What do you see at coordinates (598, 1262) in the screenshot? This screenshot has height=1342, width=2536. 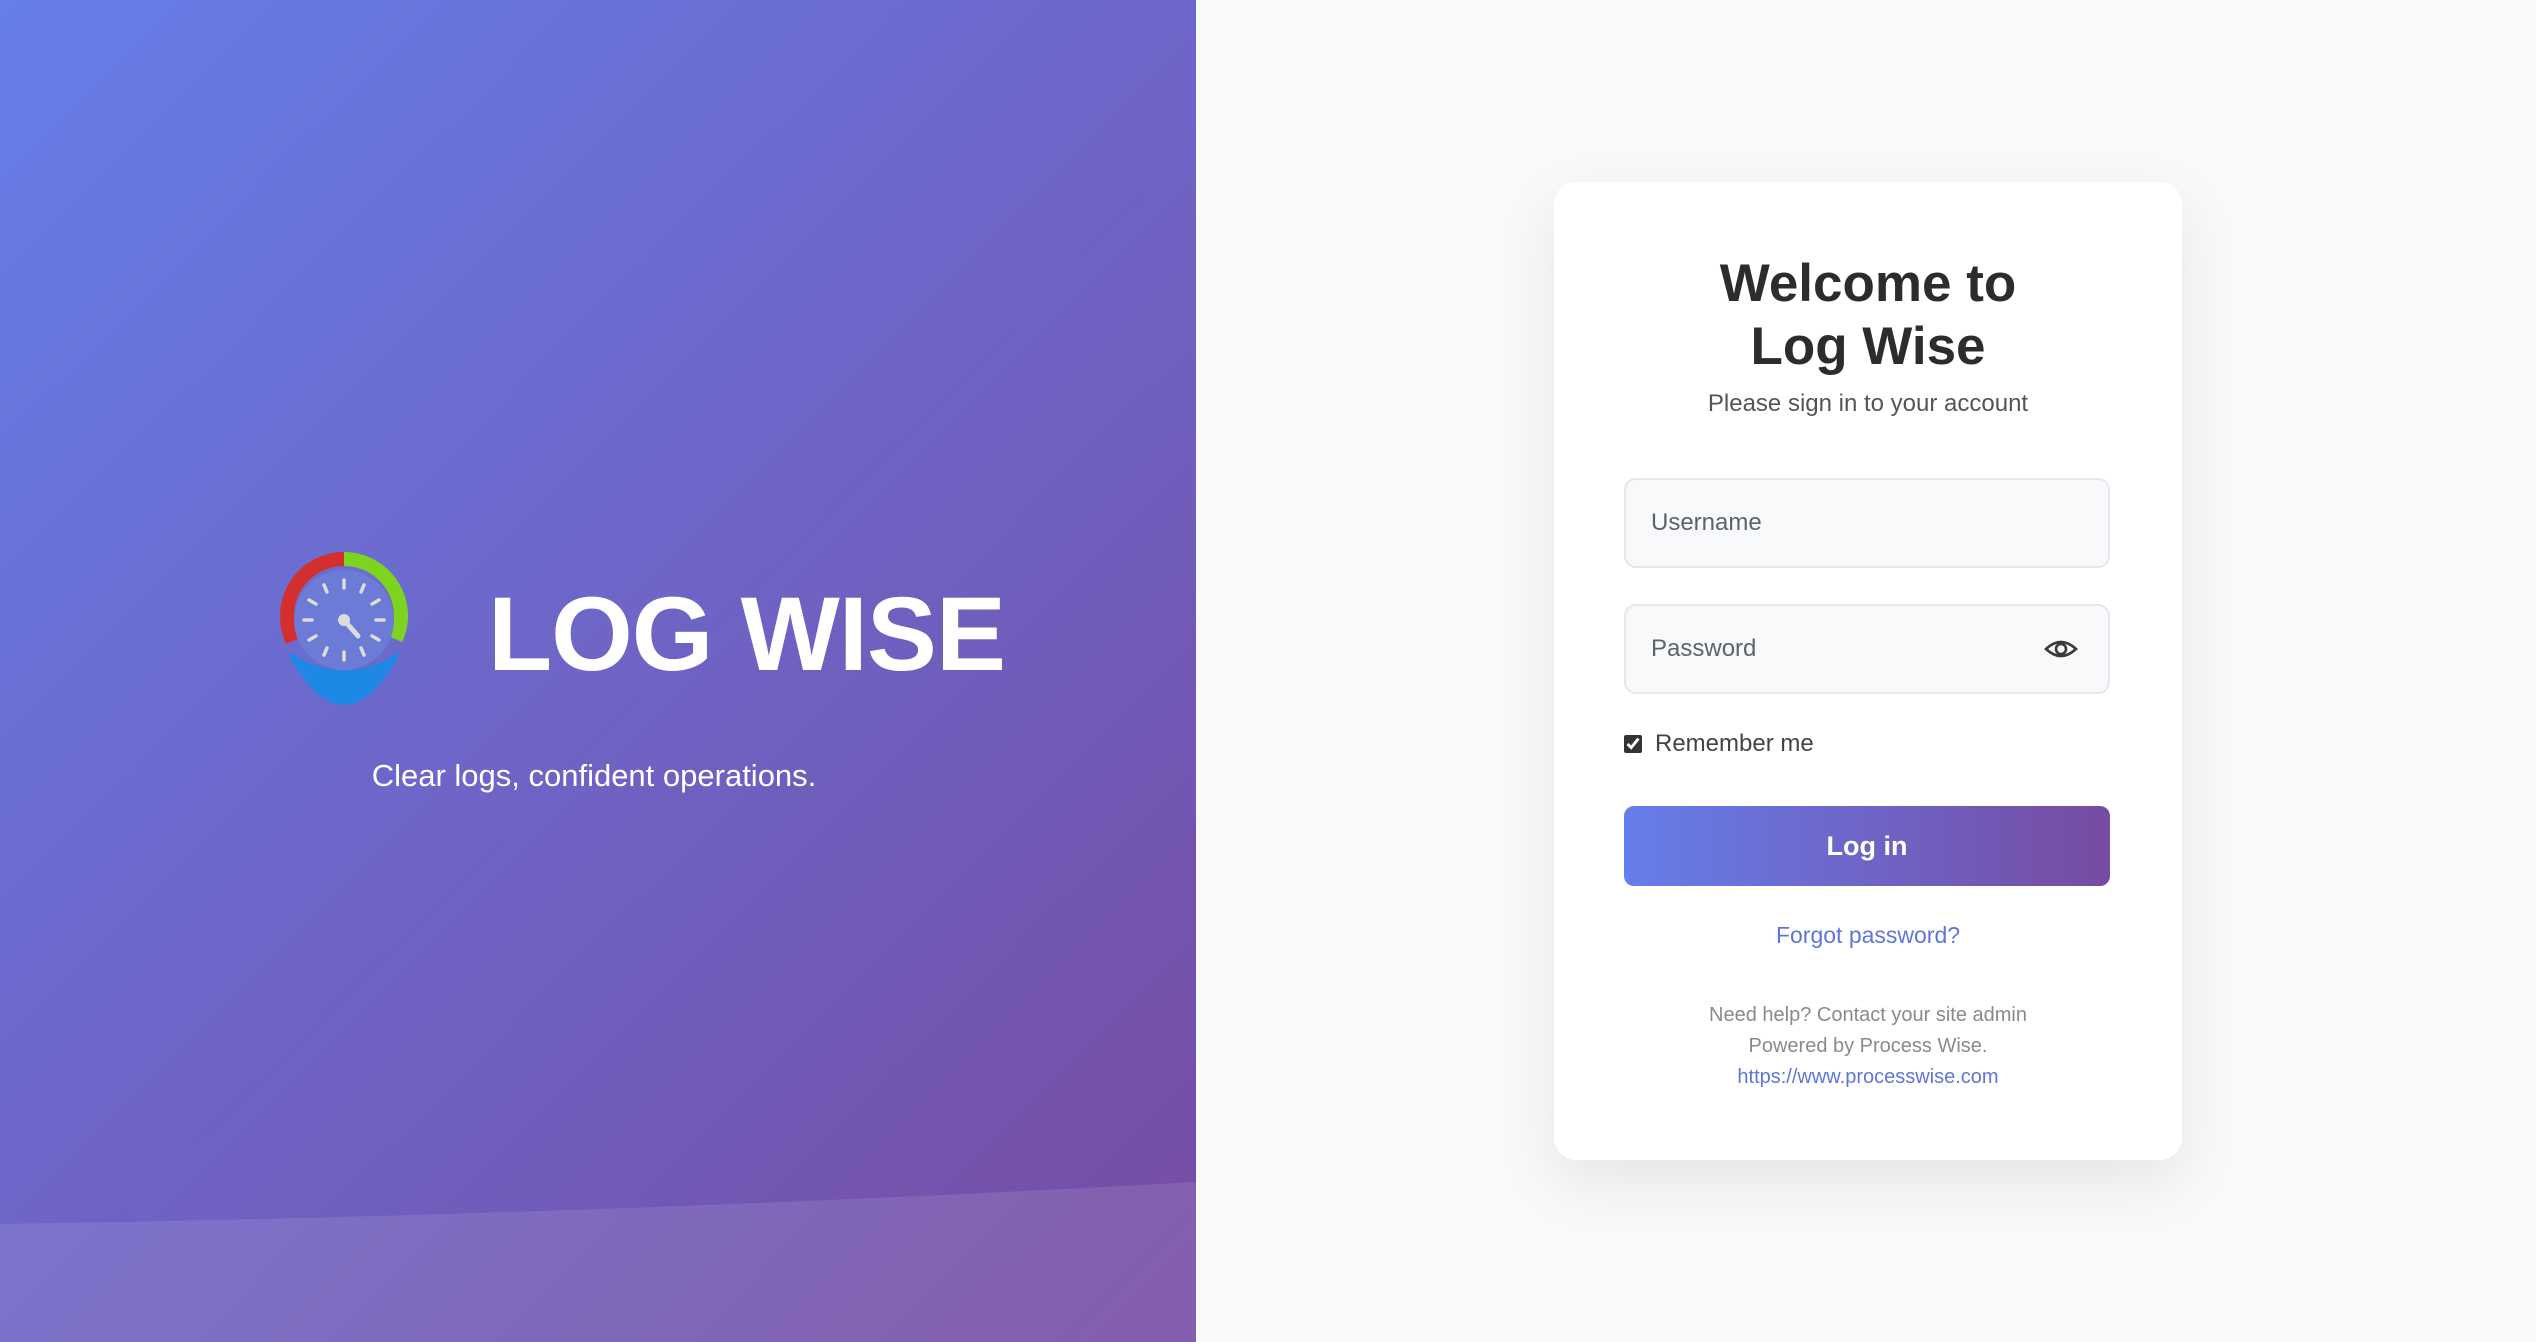 I see `decorative-wave` at bounding box center [598, 1262].